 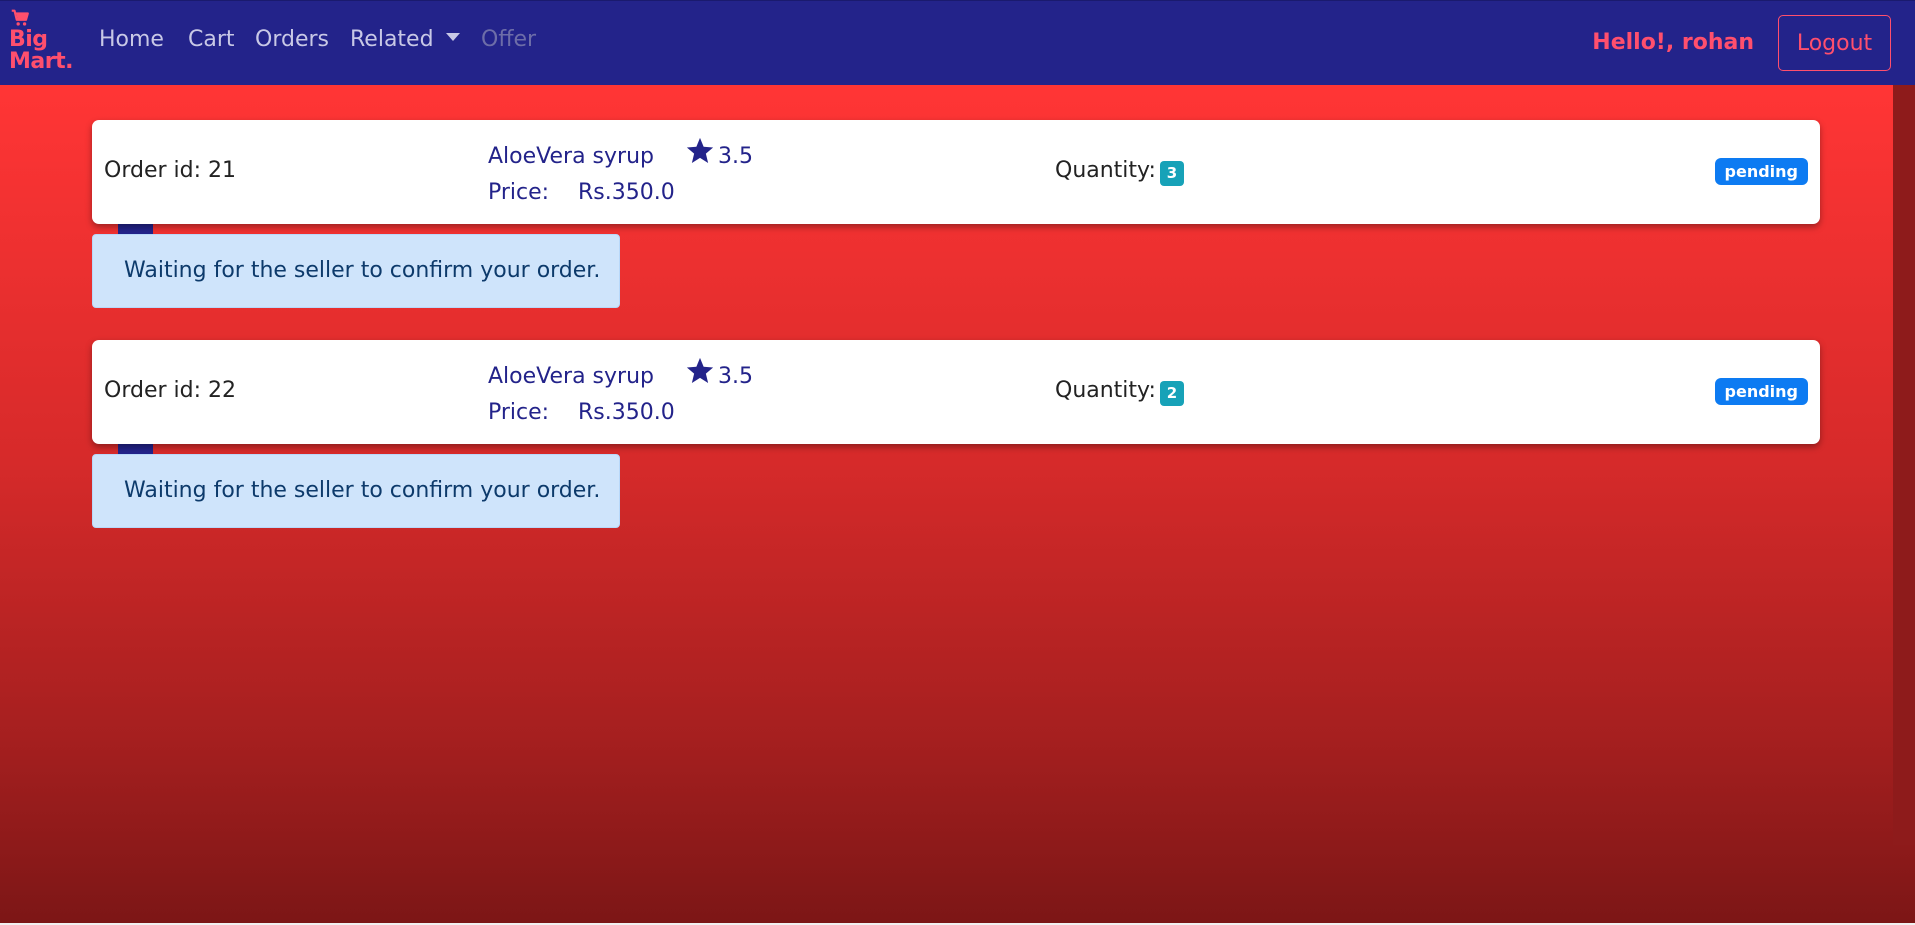 I want to click on nav-link-offer: Offer, so click(x=509, y=39).